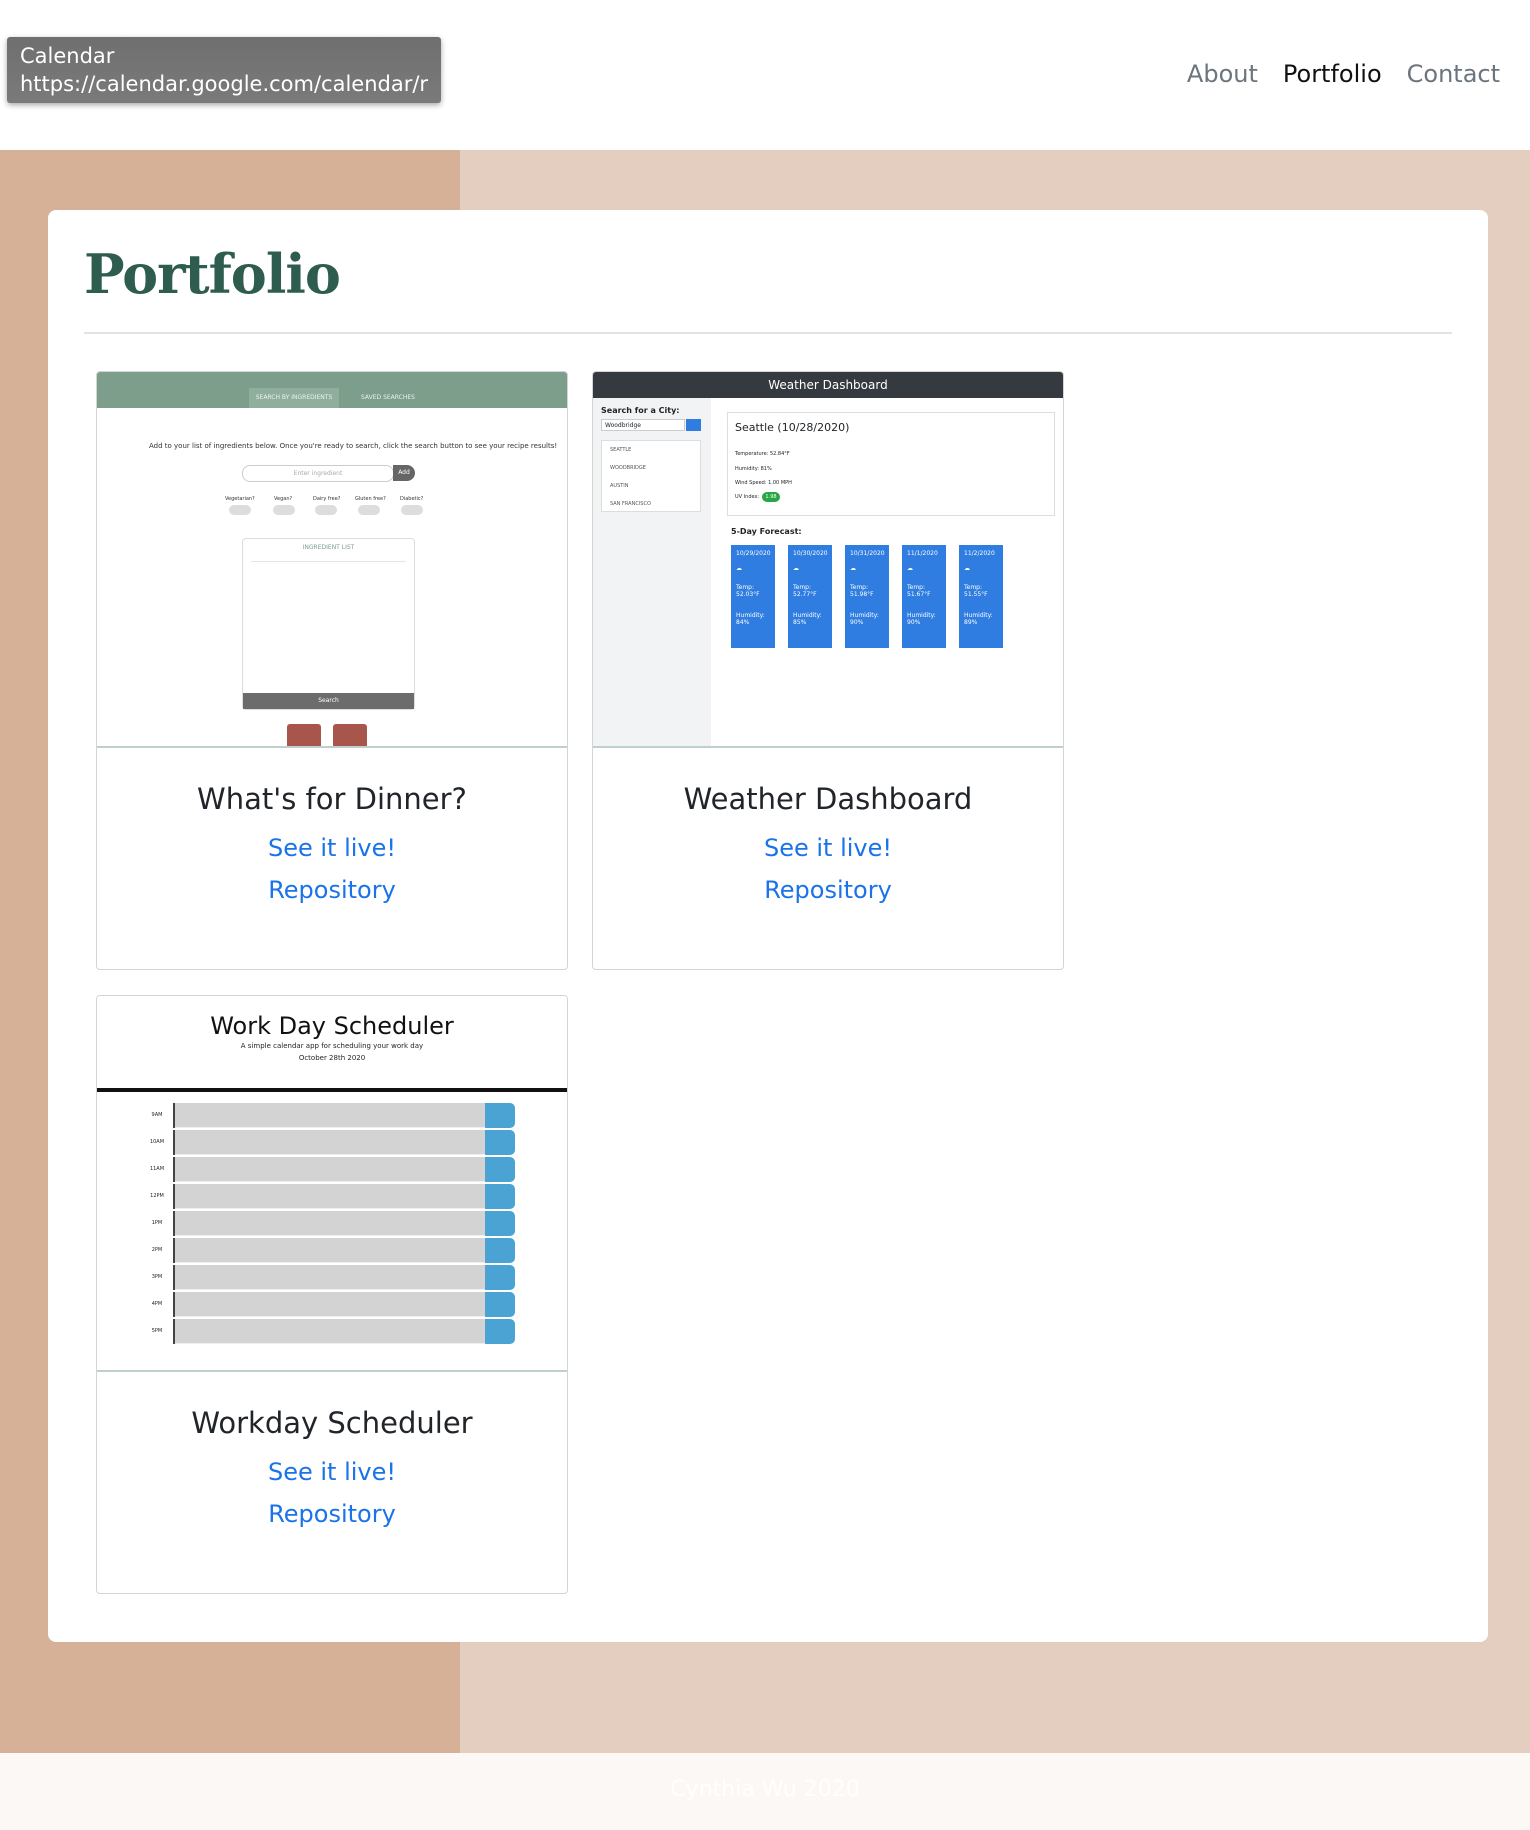 The image size is (1530, 1830). I want to click on forecast-humidity: Humidity: 90%, so click(864, 619).